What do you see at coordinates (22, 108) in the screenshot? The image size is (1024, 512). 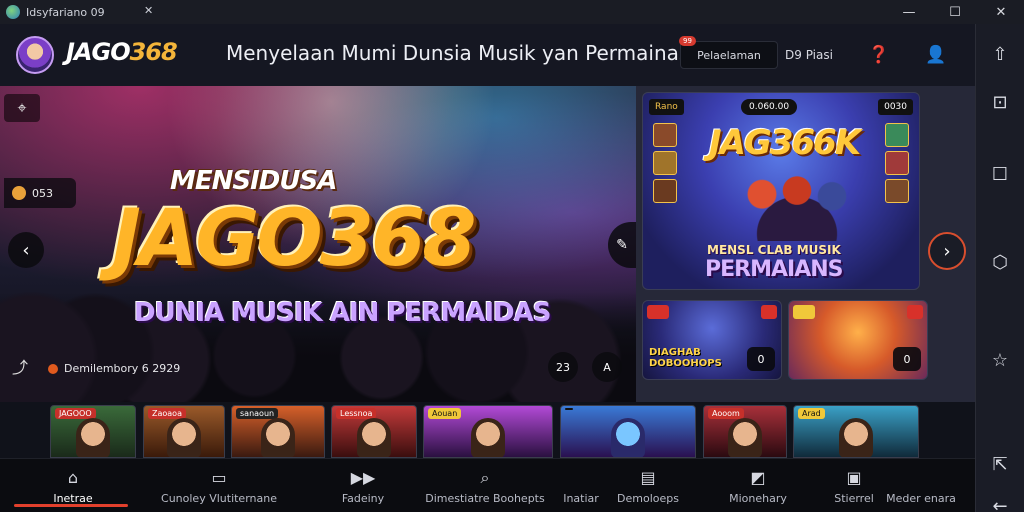 I see `crosshair-icon: ⌖` at bounding box center [22, 108].